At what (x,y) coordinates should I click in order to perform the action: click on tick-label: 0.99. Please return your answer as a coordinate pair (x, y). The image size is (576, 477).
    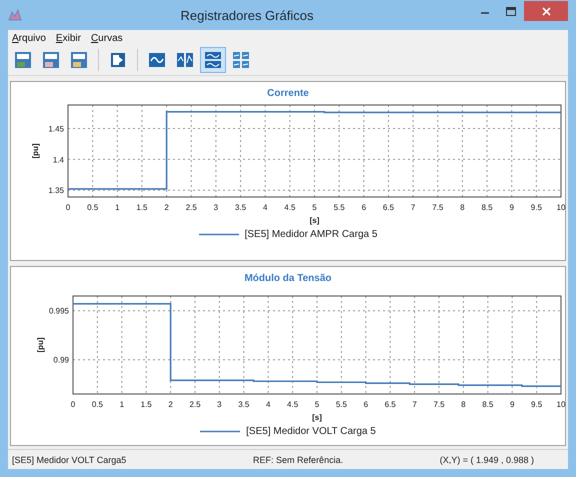
    Looking at the image, I should click on (61, 360).